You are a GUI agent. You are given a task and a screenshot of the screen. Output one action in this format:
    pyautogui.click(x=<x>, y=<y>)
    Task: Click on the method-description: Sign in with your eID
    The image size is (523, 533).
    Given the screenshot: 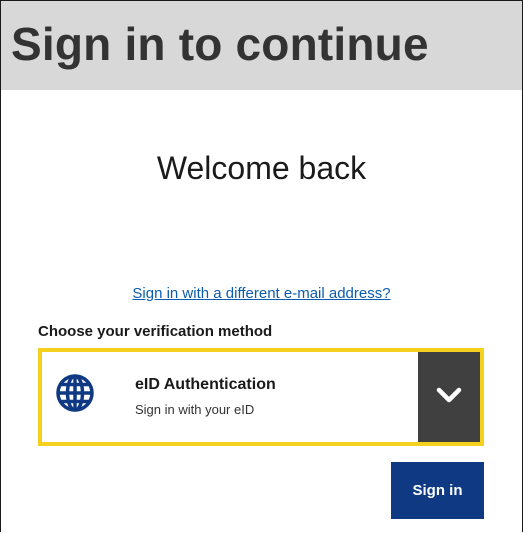 What is the action you would take?
    pyautogui.click(x=195, y=409)
    